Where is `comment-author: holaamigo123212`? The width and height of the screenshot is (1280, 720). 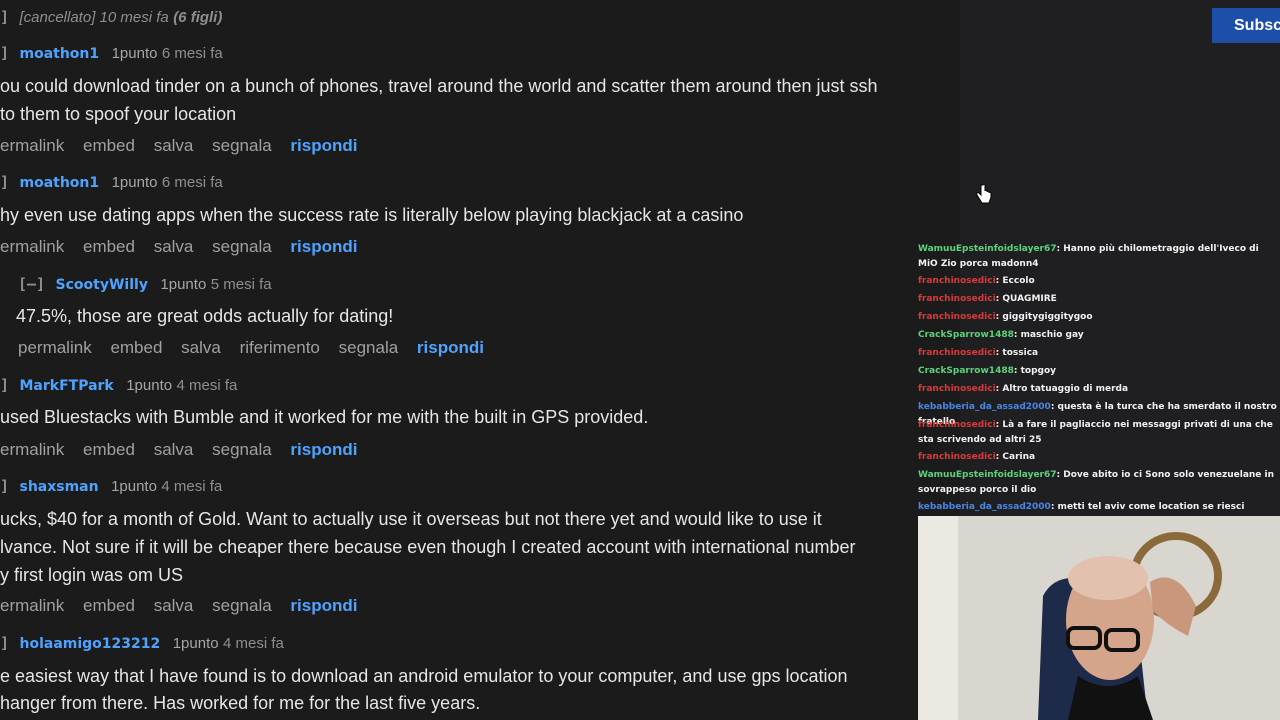 comment-author: holaamigo123212 is located at coordinates (89, 644).